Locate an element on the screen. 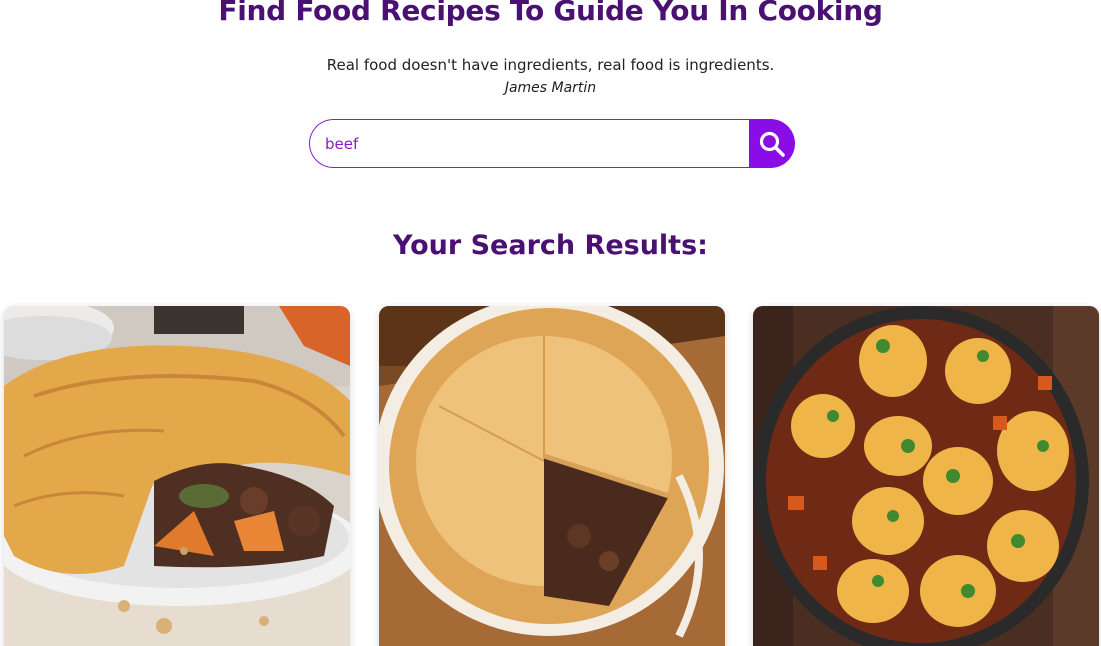 This screenshot has width=1101, height=646. quote-author: James Martin is located at coordinates (550, 88).